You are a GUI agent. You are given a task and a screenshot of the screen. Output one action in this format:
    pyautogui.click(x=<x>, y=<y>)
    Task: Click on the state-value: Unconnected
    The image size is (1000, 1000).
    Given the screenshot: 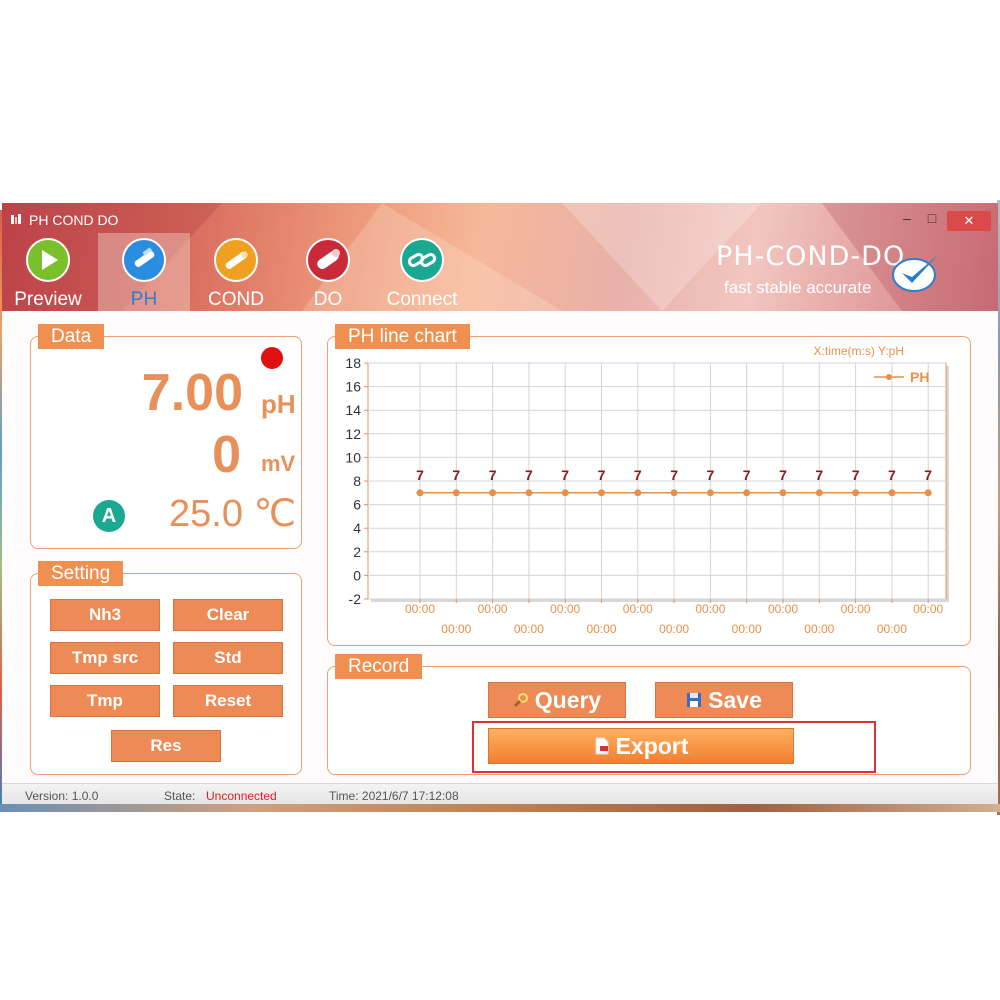 What is the action you would take?
    pyautogui.click(x=241, y=796)
    